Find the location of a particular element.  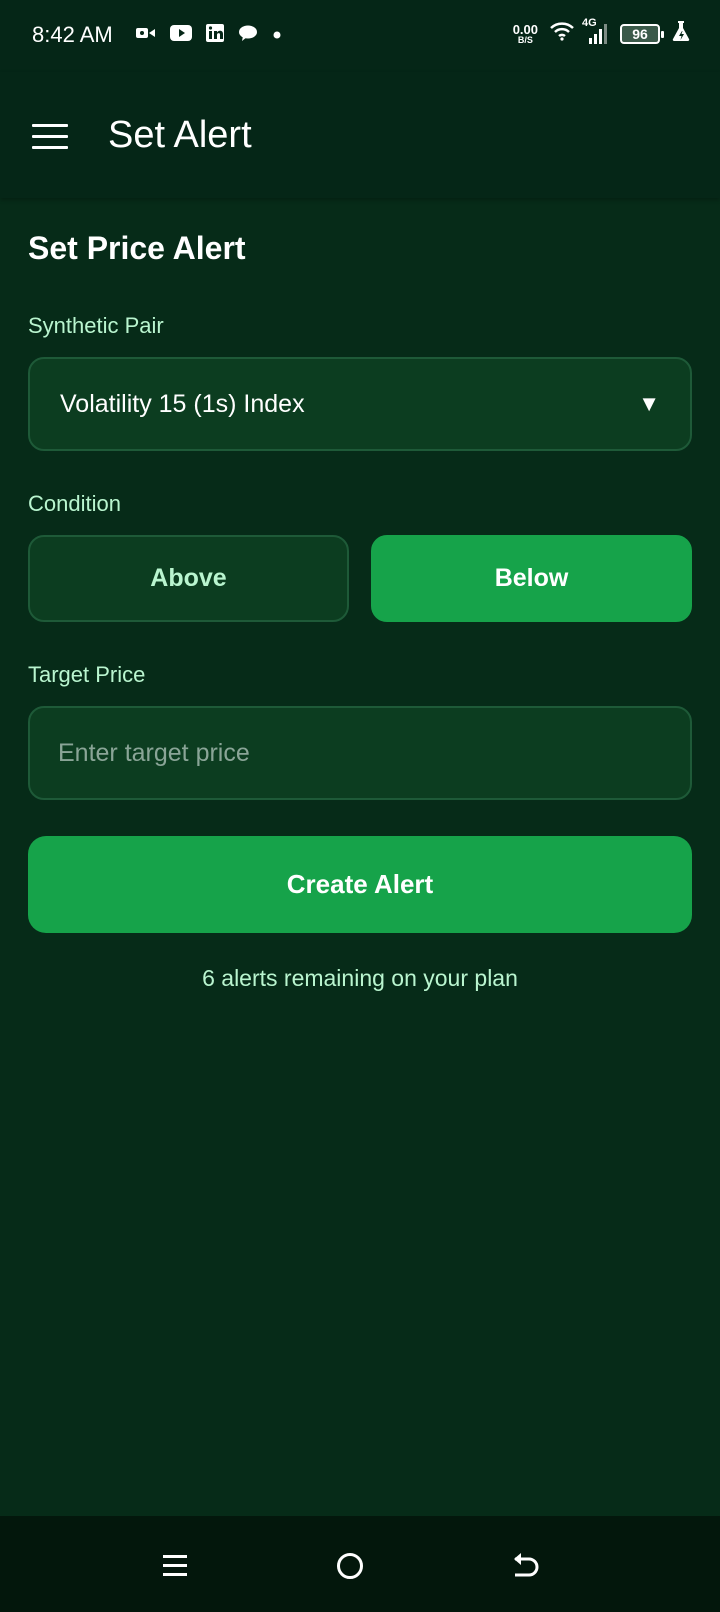

pair-select-value: Volatility 15 (1s) Index is located at coordinates (182, 403).